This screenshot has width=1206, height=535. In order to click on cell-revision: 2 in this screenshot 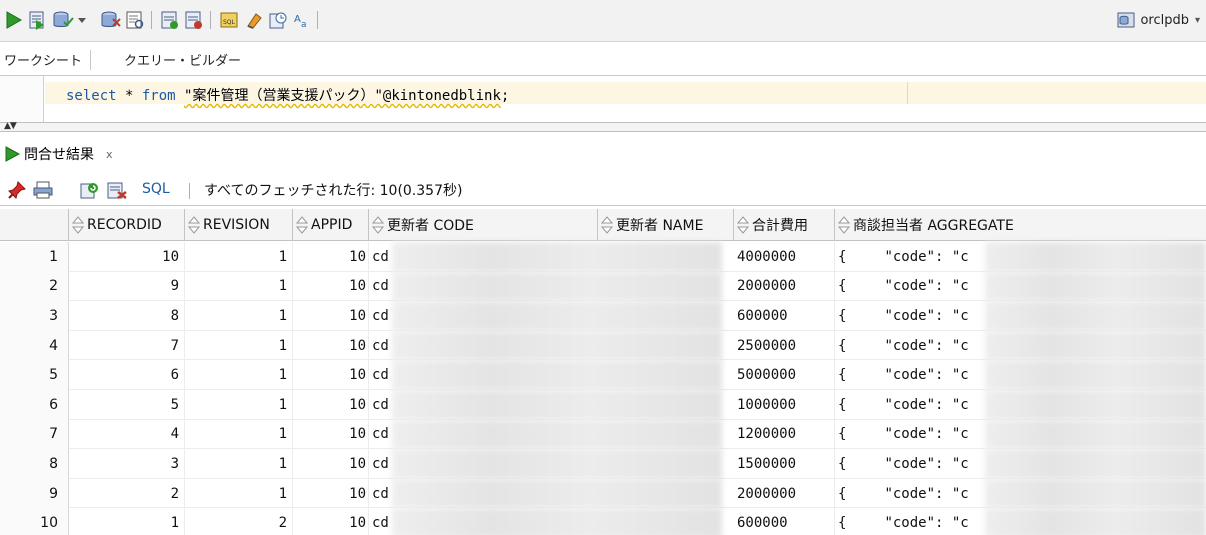, I will do `click(239, 521)`.